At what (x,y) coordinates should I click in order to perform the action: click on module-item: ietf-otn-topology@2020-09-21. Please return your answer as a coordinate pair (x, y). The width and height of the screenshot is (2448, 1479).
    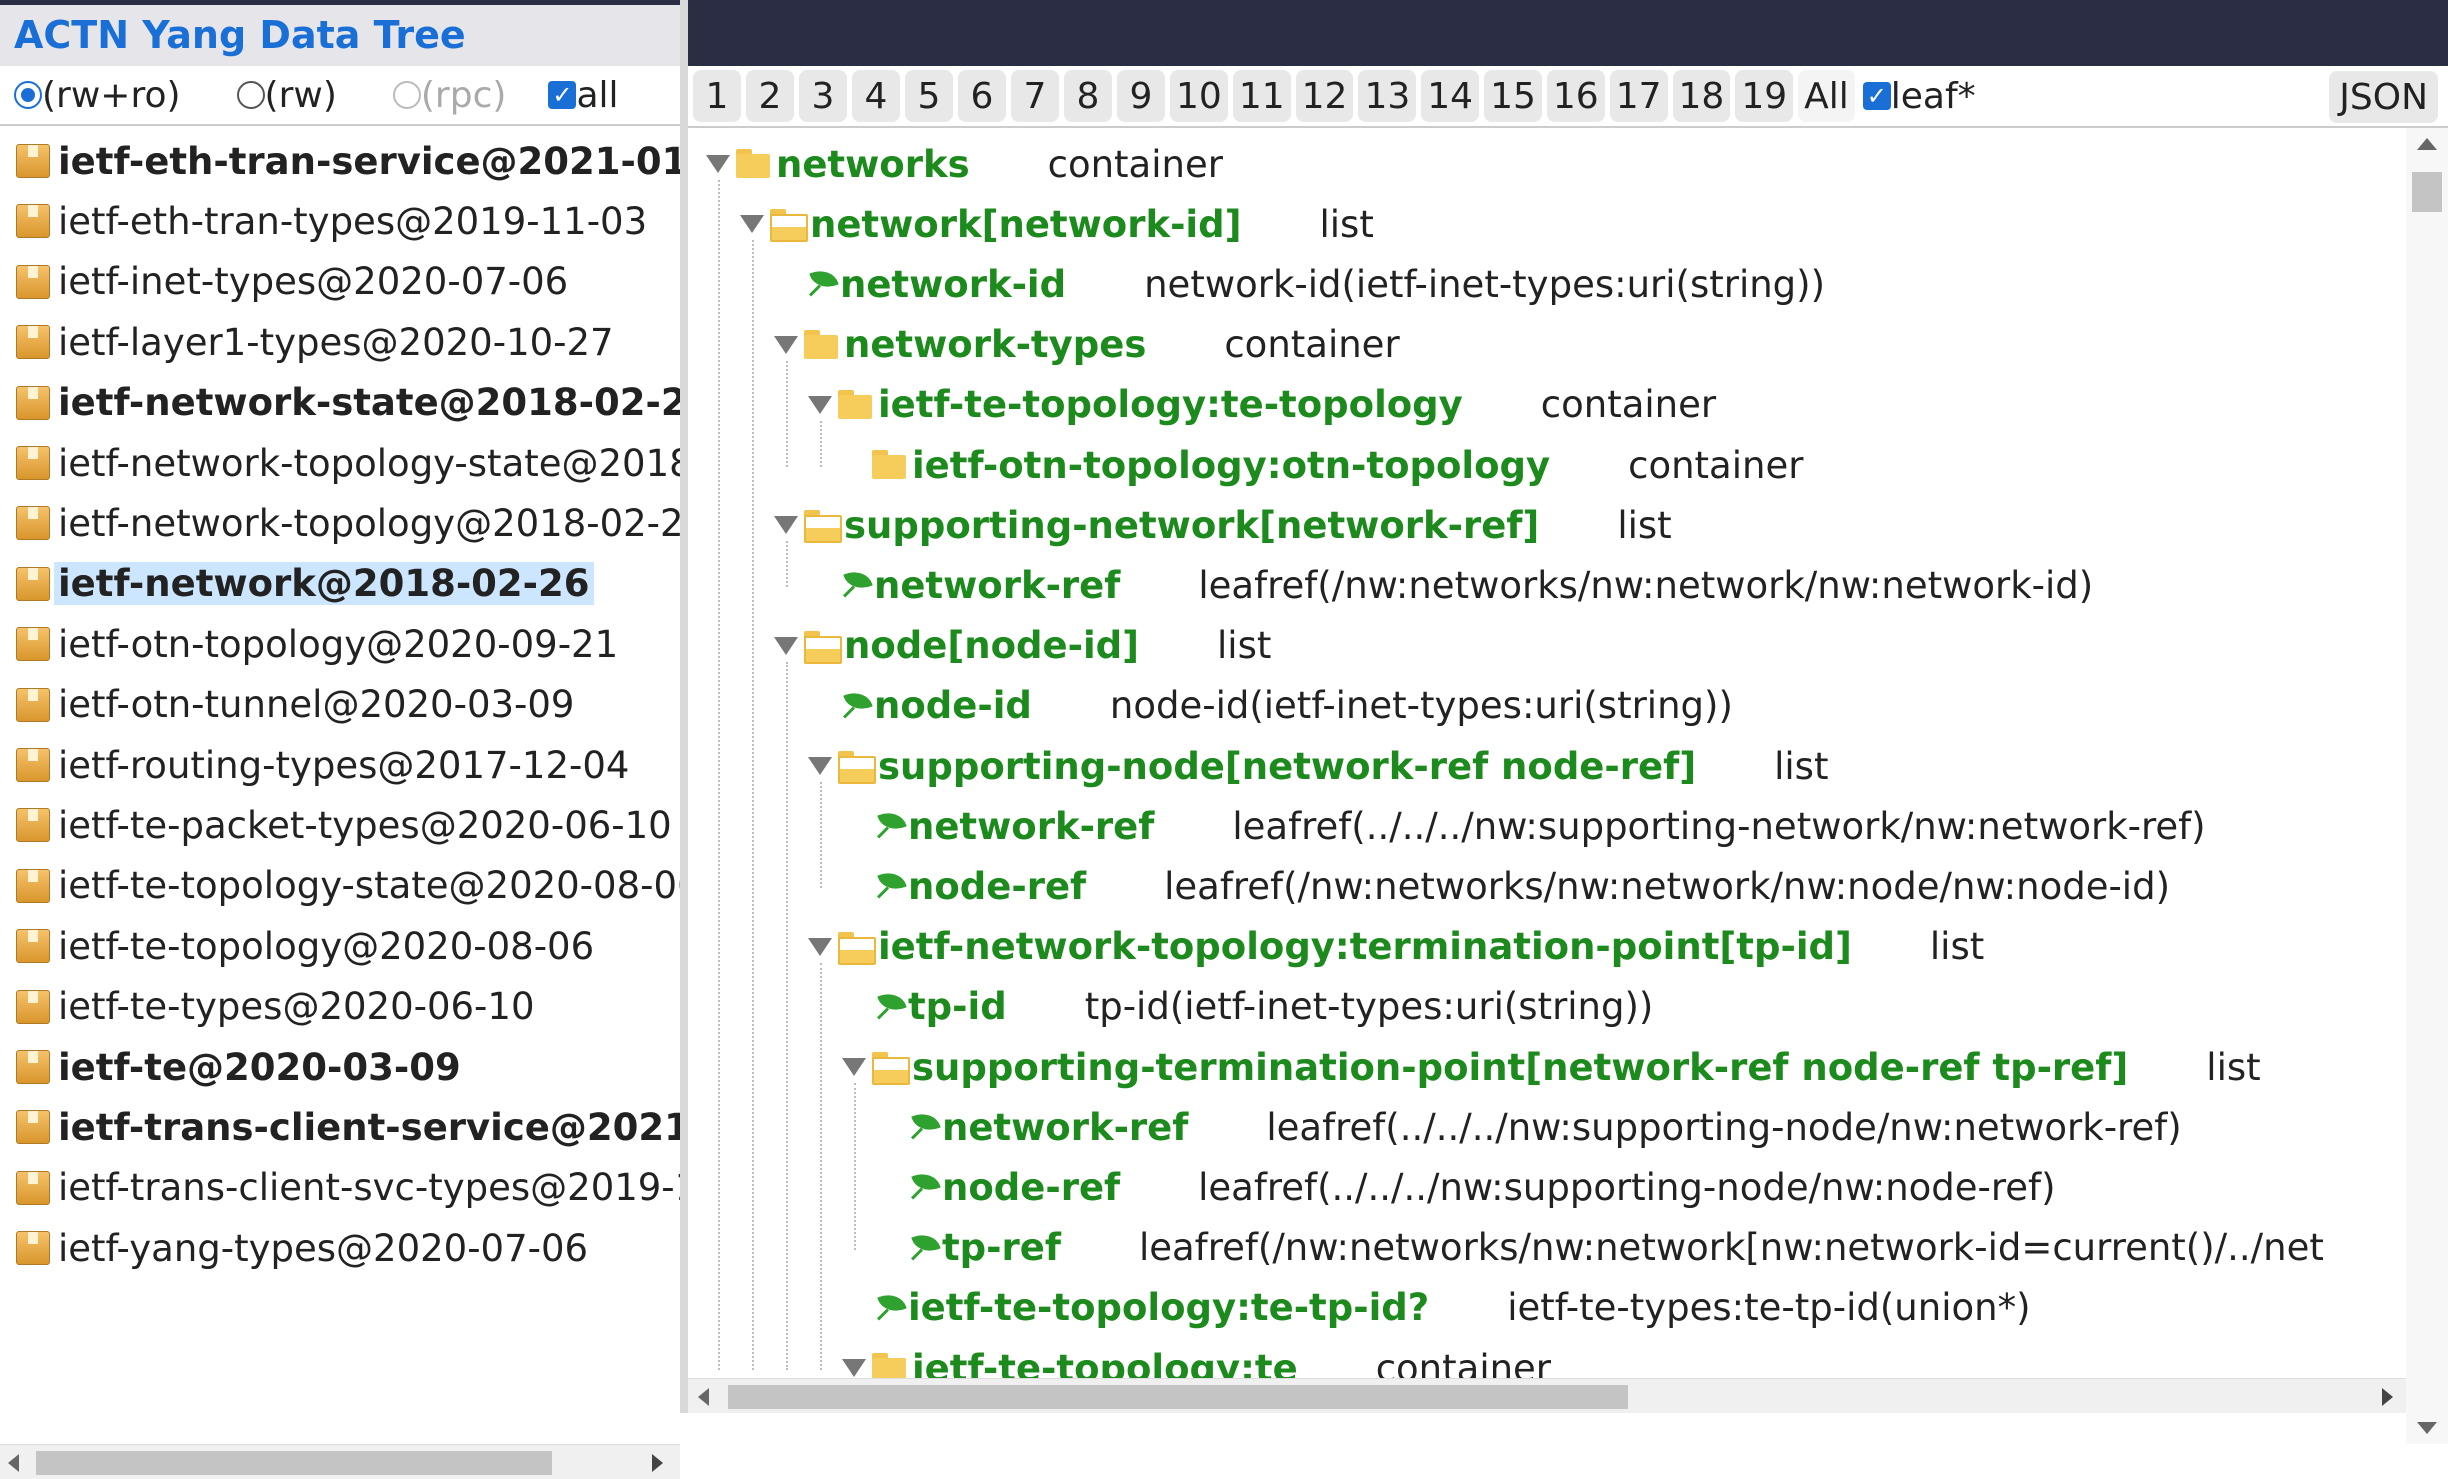
    Looking at the image, I should click on (340, 644).